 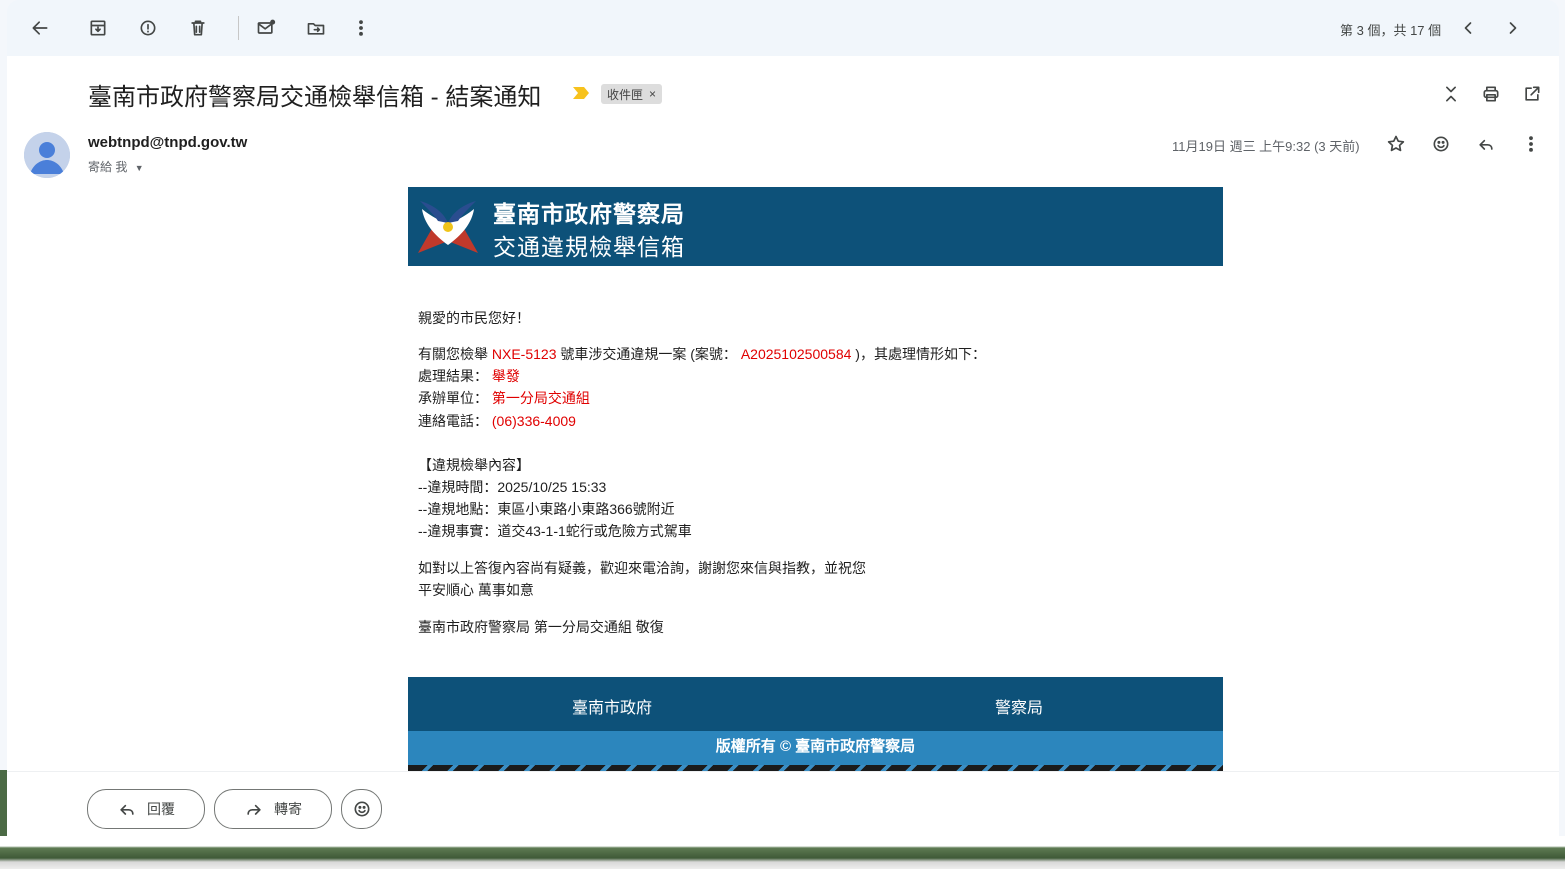 I want to click on move-to-icon, so click(x=316, y=28).